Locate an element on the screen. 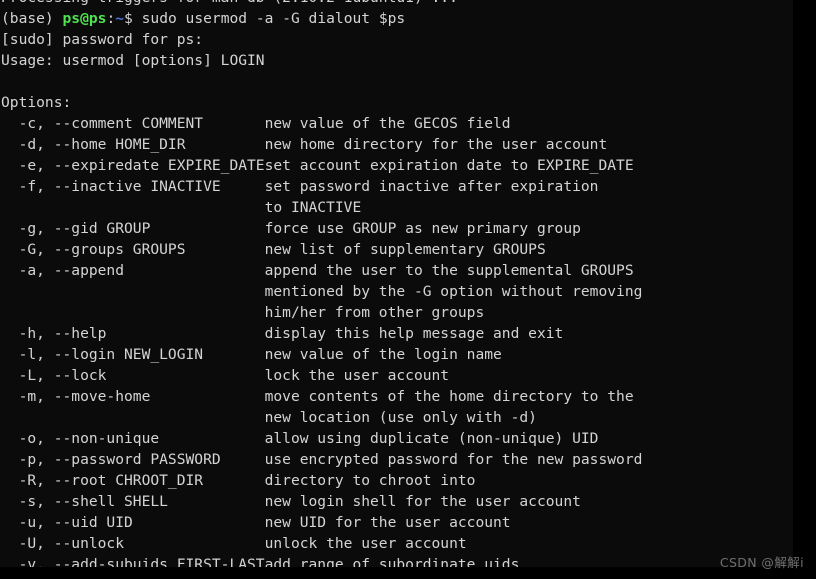 The width and height of the screenshot is (816, 579). option-continuation-row: to INACTIVE is located at coordinates (181, 207).